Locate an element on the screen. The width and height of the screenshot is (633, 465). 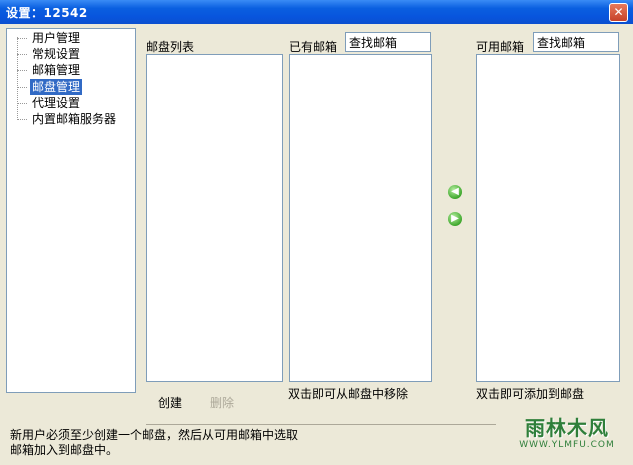
close-button: ✕ is located at coordinates (618, 12).